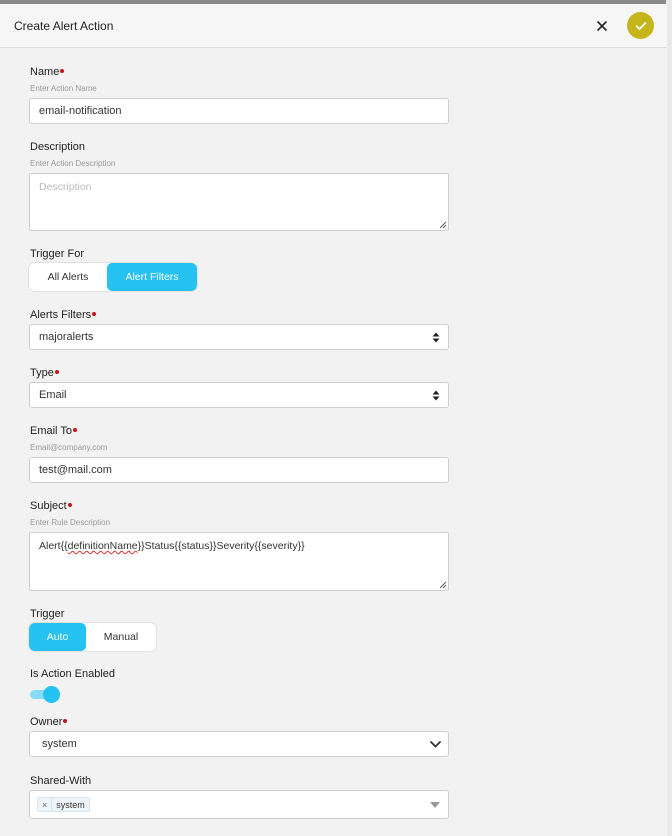 This screenshot has width=672, height=836. What do you see at coordinates (45, 804) in the screenshot?
I see `chip-remove-button: ×` at bounding box center [45, 804].